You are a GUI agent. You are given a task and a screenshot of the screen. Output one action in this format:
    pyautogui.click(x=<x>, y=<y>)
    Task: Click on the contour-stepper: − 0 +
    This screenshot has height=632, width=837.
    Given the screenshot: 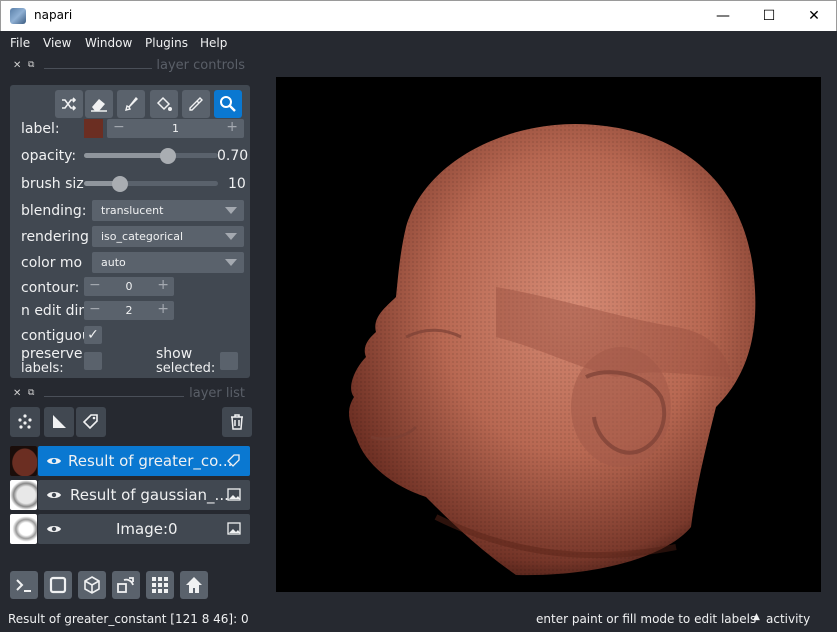 What is the action you would take?
    pyautogui.click(x=129, y=286)
    